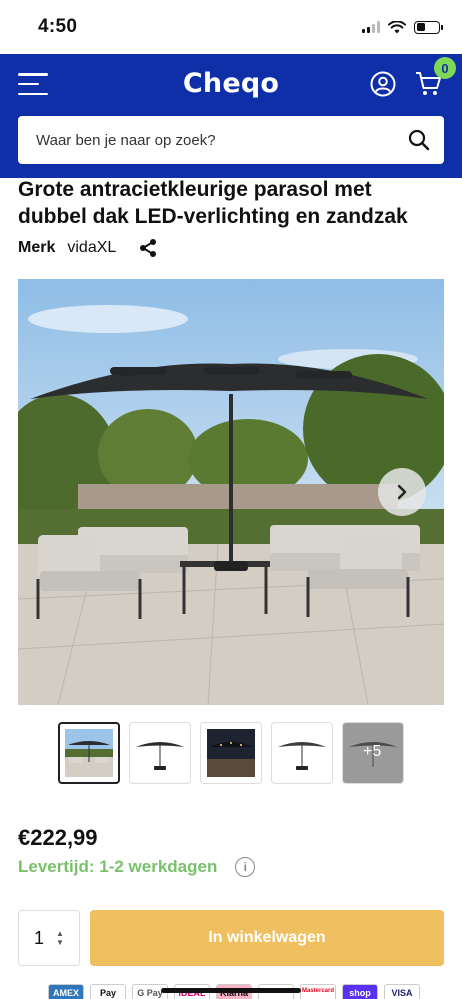 The width and height of the screenshot is (462, 999). Describe the element at coordinates (108, 991) in the screenshot. I see `payment-apple-pay: Pay` at that location.